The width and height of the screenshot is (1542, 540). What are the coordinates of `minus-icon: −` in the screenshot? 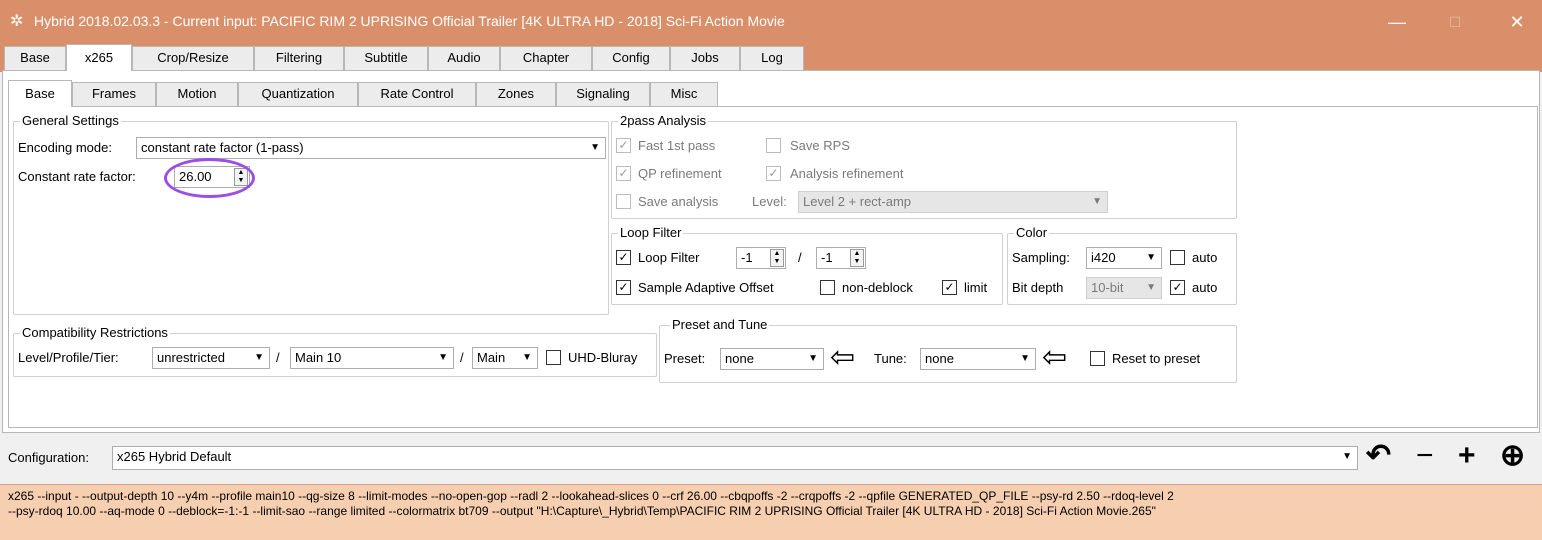 It's located at (1425, 456).